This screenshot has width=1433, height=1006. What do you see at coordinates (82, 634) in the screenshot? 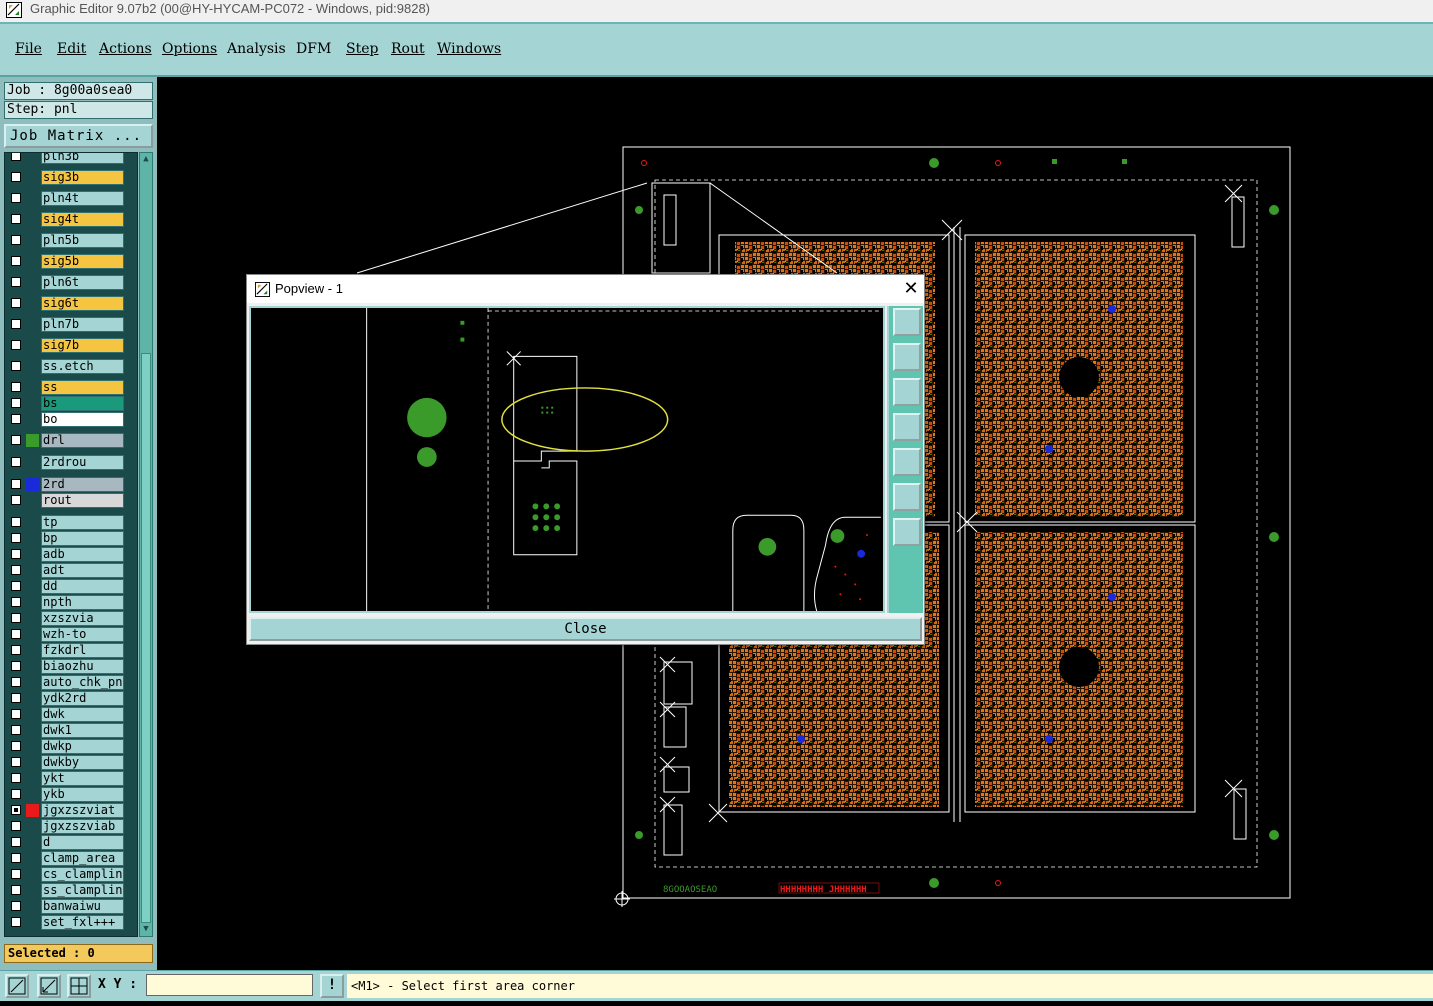
I see `layer-name: wzh-to` at bounding box center [82, 634].